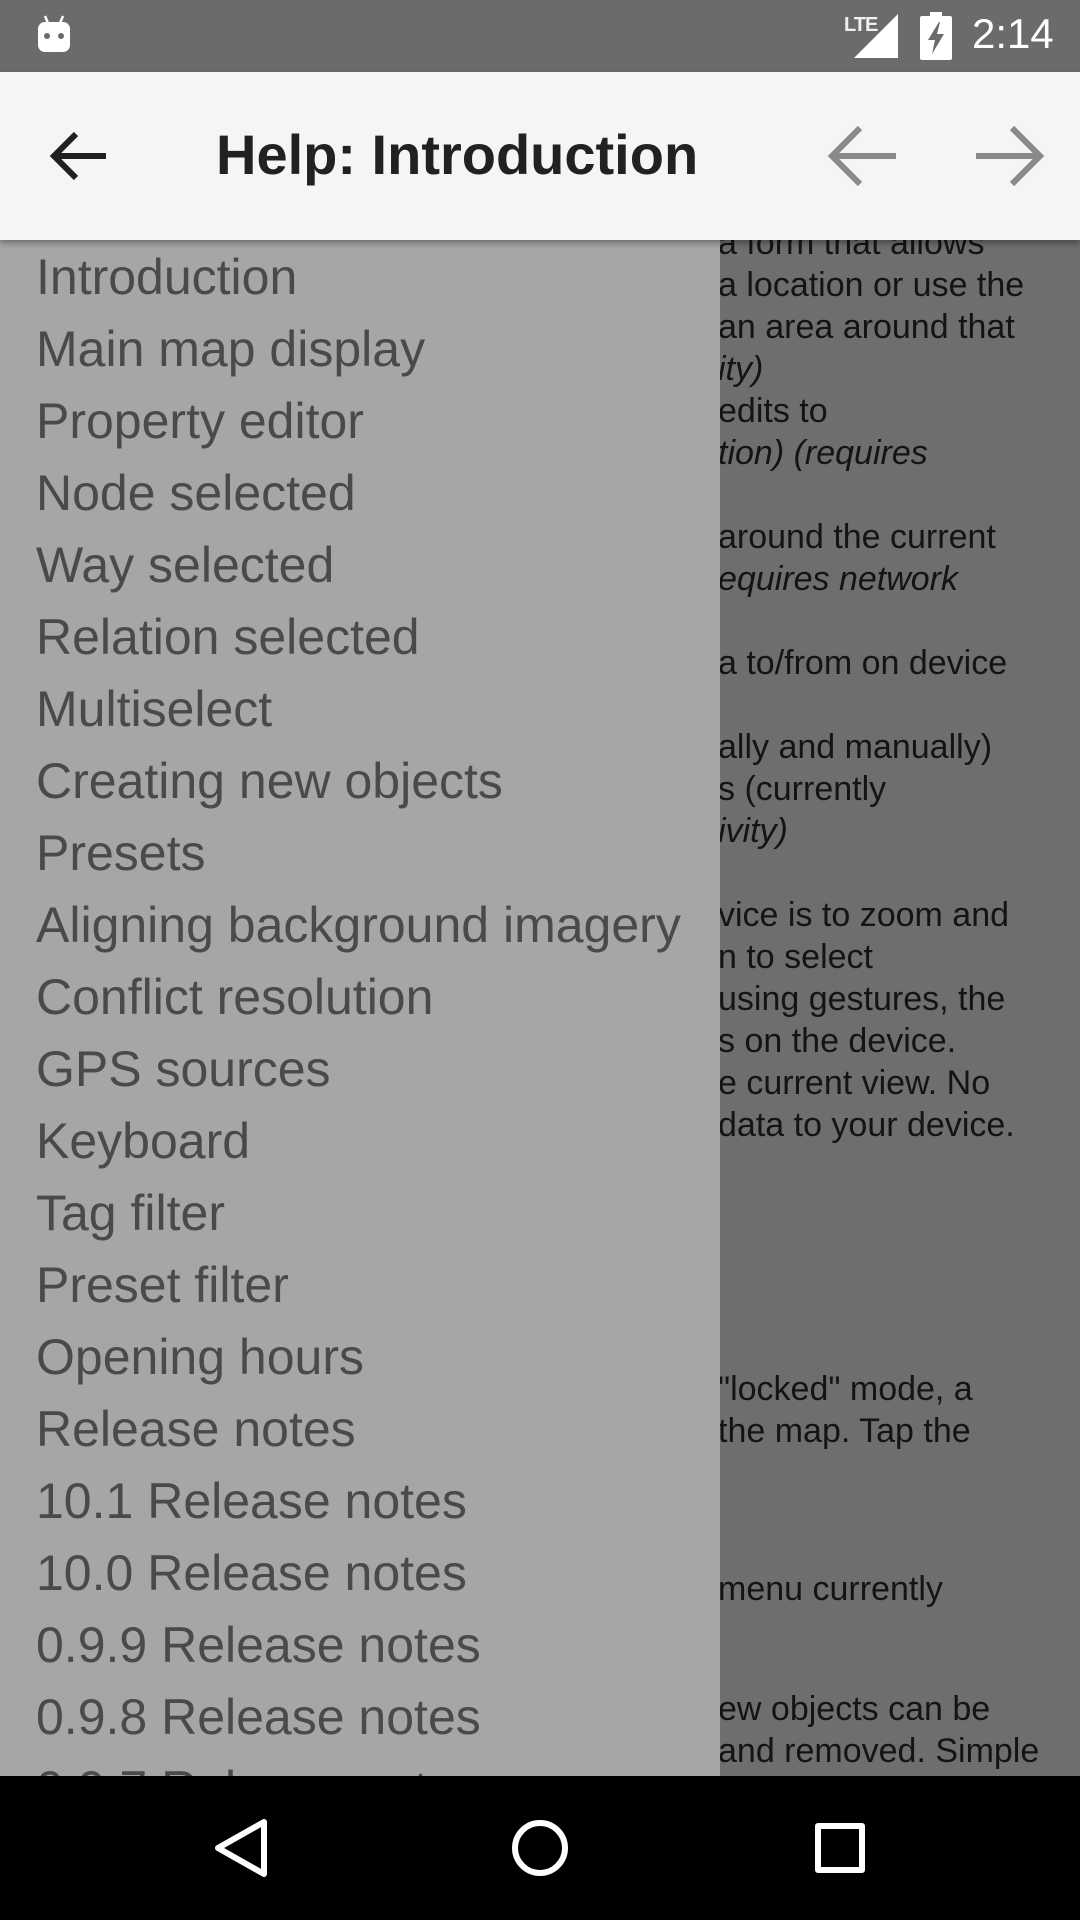  I want to click on drawer-item-10-1-release-notes: 10.1 Release notes, so click(251, 1501).